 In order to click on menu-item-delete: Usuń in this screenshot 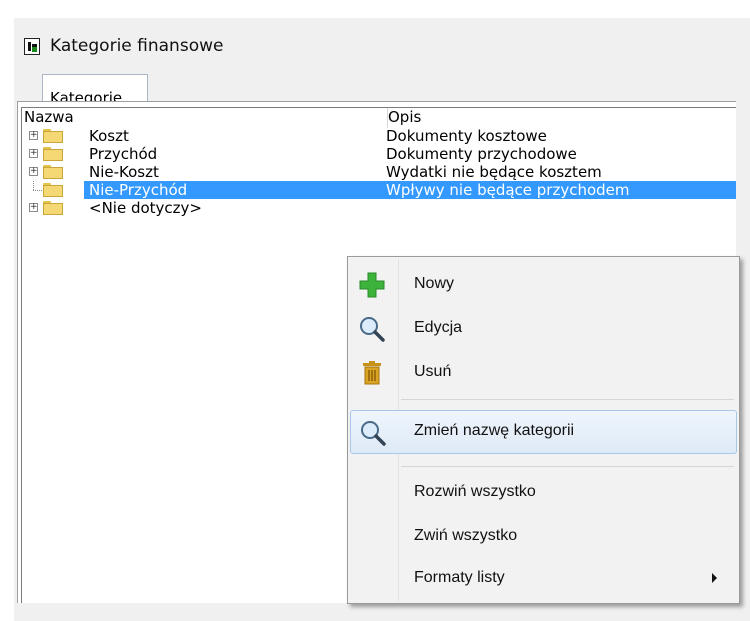, I will do `click(543, 373)`.